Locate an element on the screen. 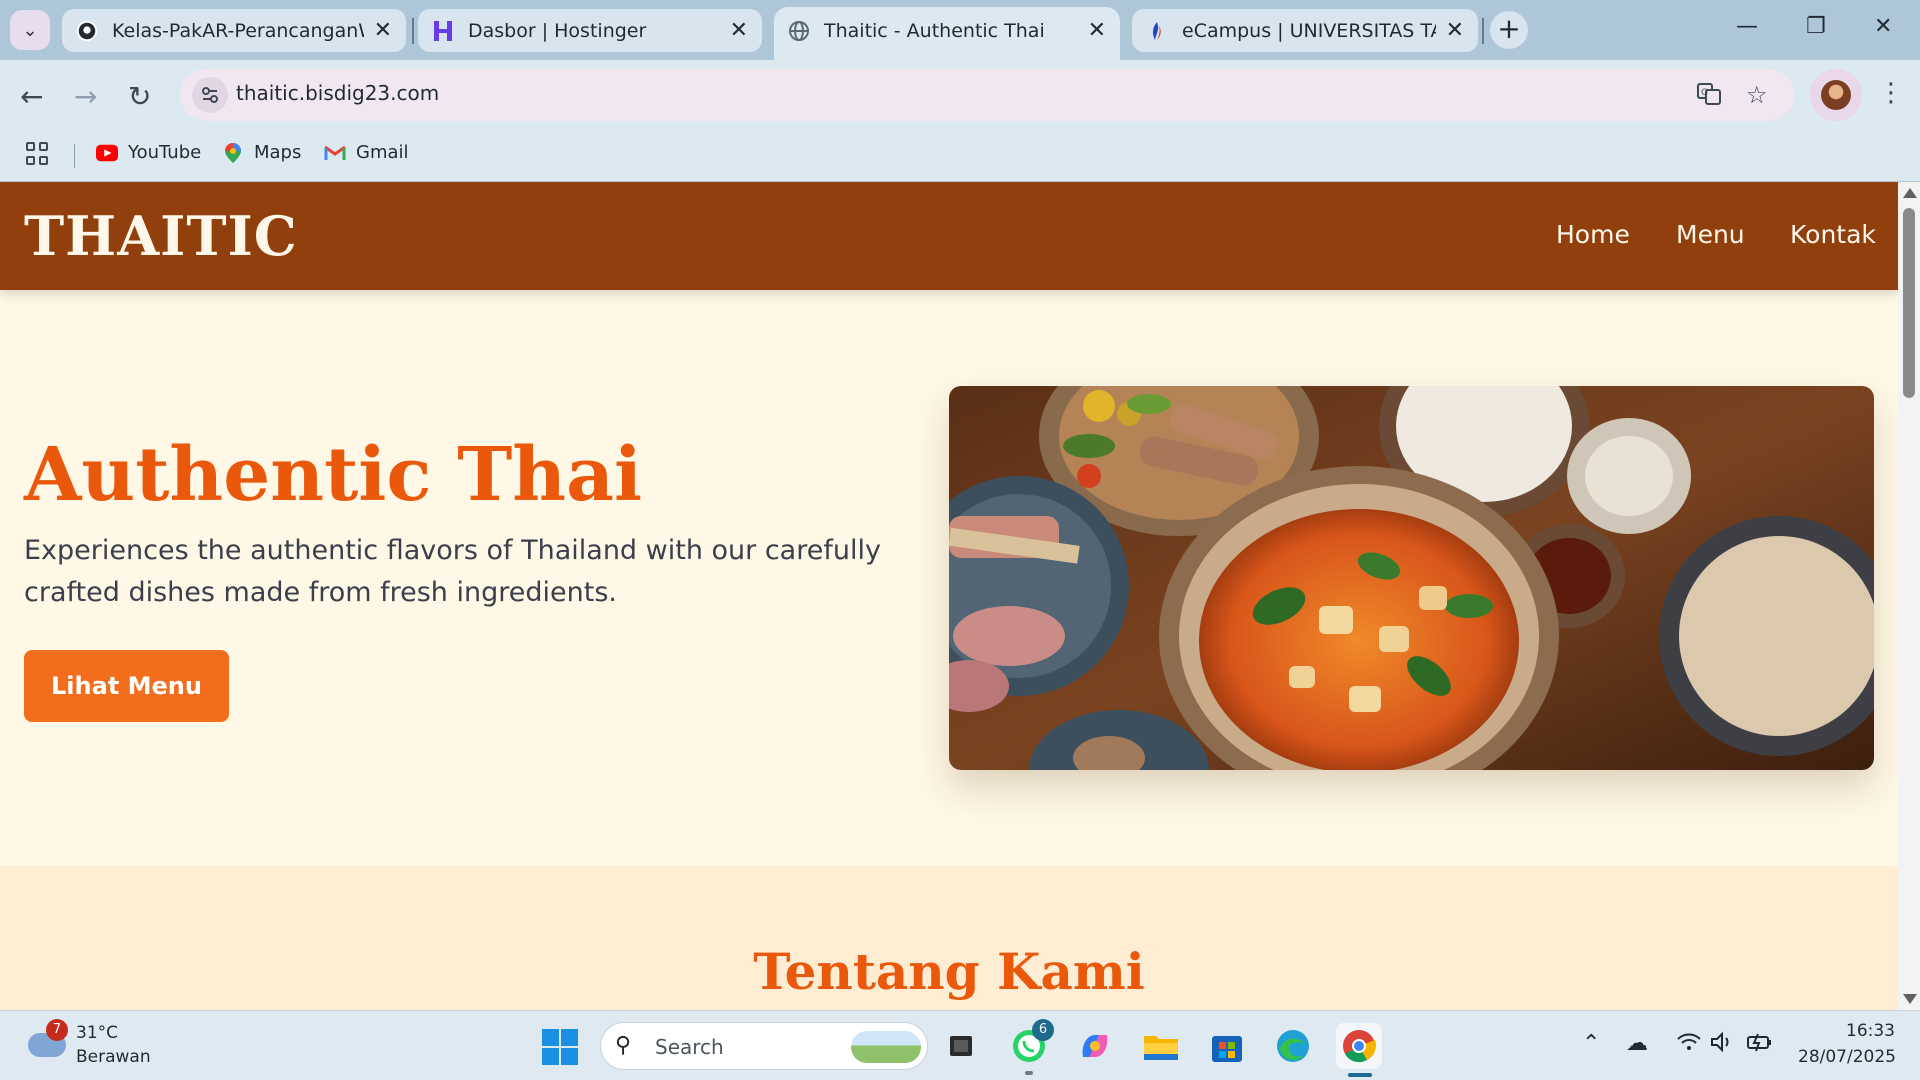  search-placeholder: Search is located at coordinates (689, 1047).